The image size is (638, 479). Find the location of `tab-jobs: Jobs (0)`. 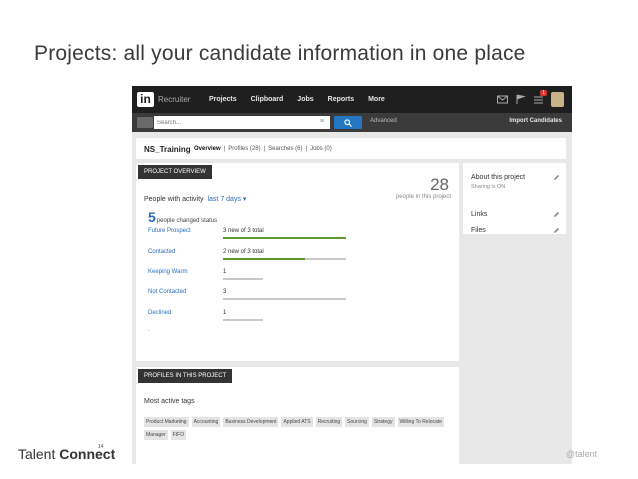

tab-jobs: Jobs (0) is located at coordinates (321, 149).